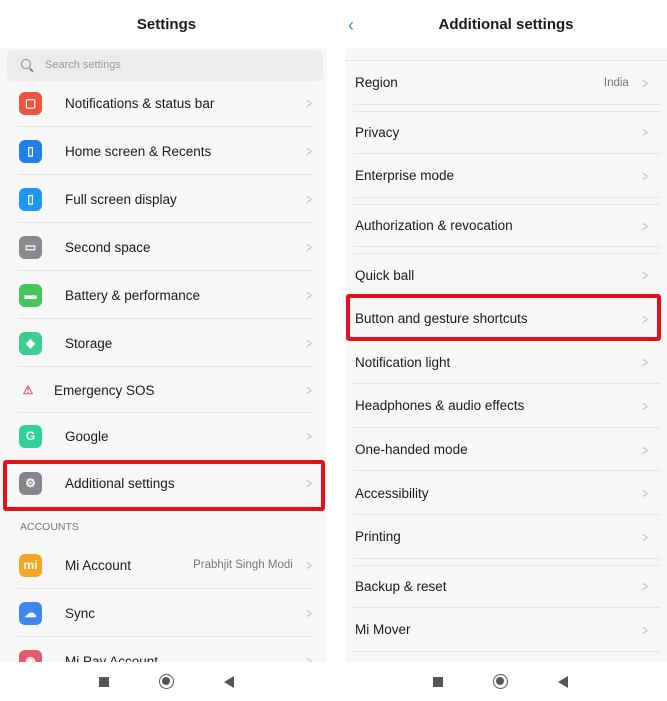 The width and height of the screenshot is (667, 701). What do you see at coordinates (98, 565) in the screenshot?
I see `item-label: Mi Account` at bounding box center [98, 565].